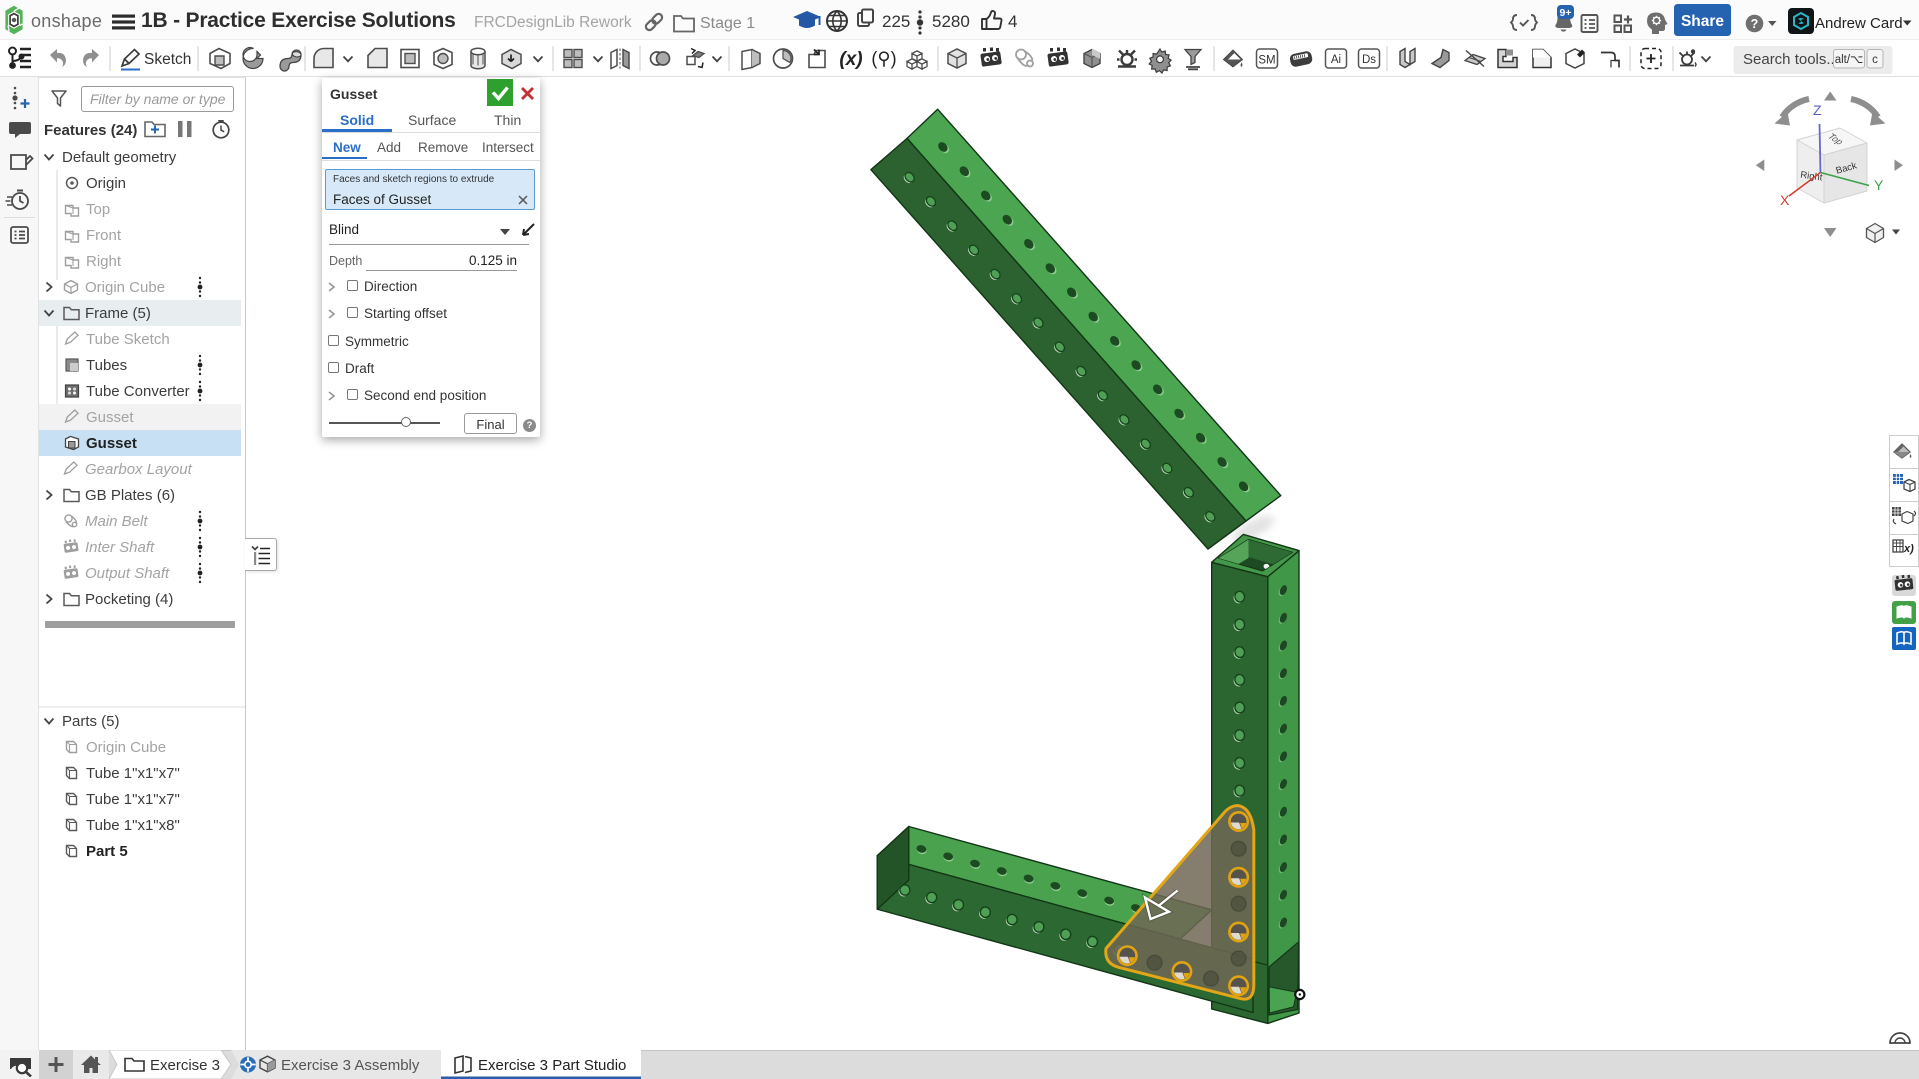 Image resolution: width=1919 pixels, height=1079 pixels. Describe the element at coordinates (1817, 110) in the screenshot. I see `svg-text: Z` at that location.